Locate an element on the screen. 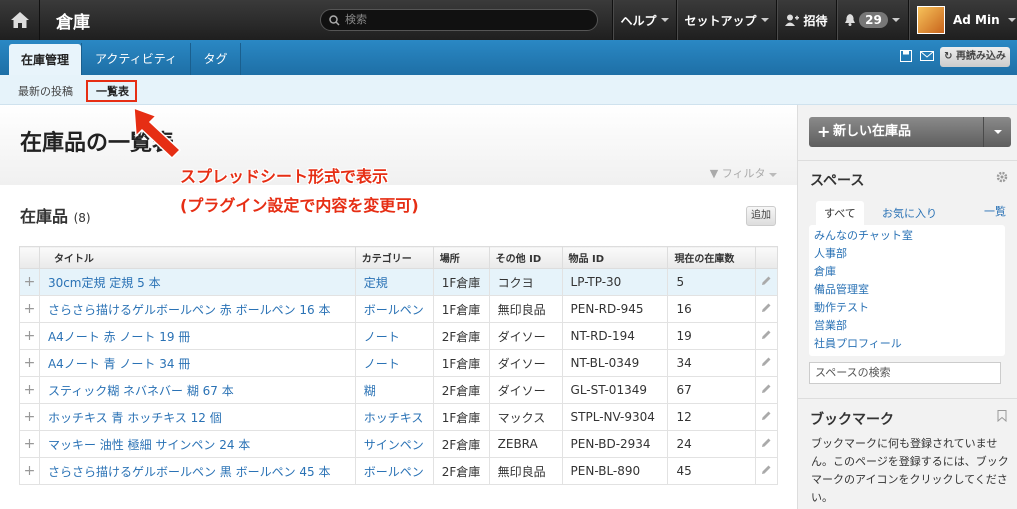 This screenshot has height=509, width=1017. column-header: 現在の在庫数 is located at coordinates (712, 257).